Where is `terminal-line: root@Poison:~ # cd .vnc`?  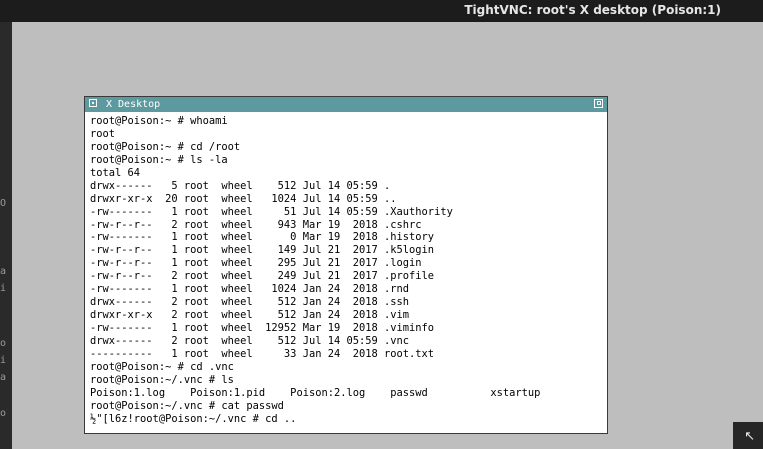 terminal-line: root@Poison:~ # cd .vnc is located at coordinates (162, 366).